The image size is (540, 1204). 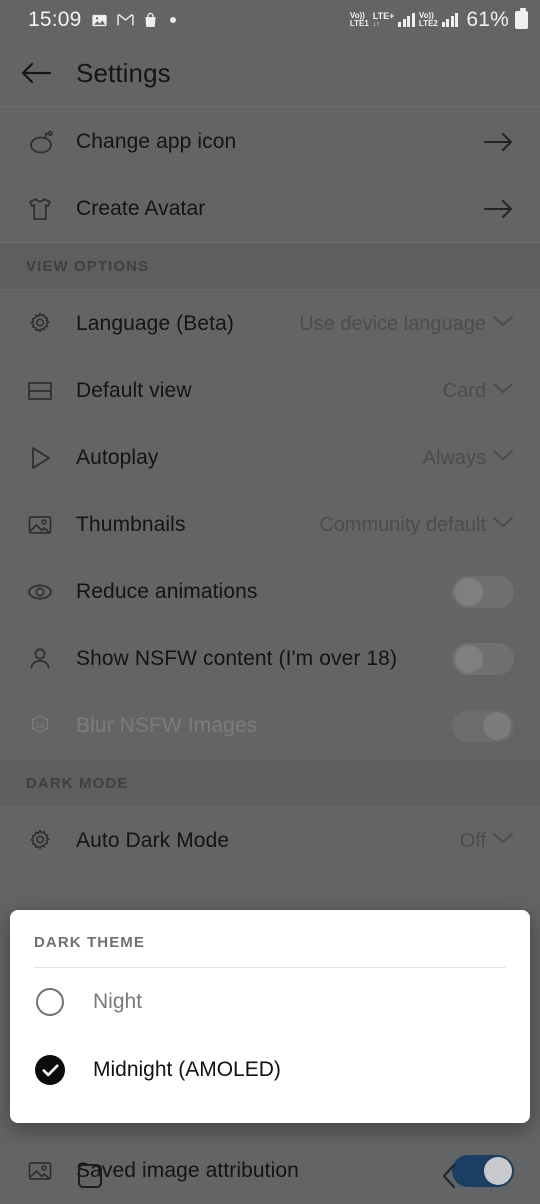 I want to click on eye-icon, so click(x=47, y=592).